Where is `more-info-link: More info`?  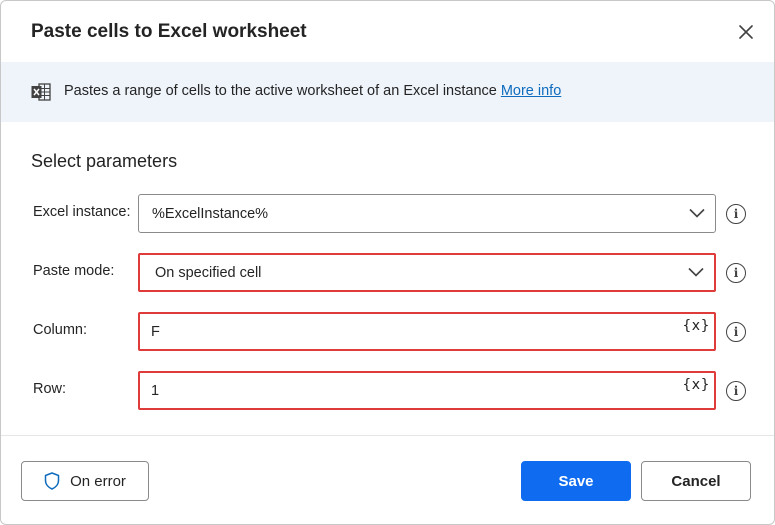 more-info-link: More info is located at coordinates (531, 91).